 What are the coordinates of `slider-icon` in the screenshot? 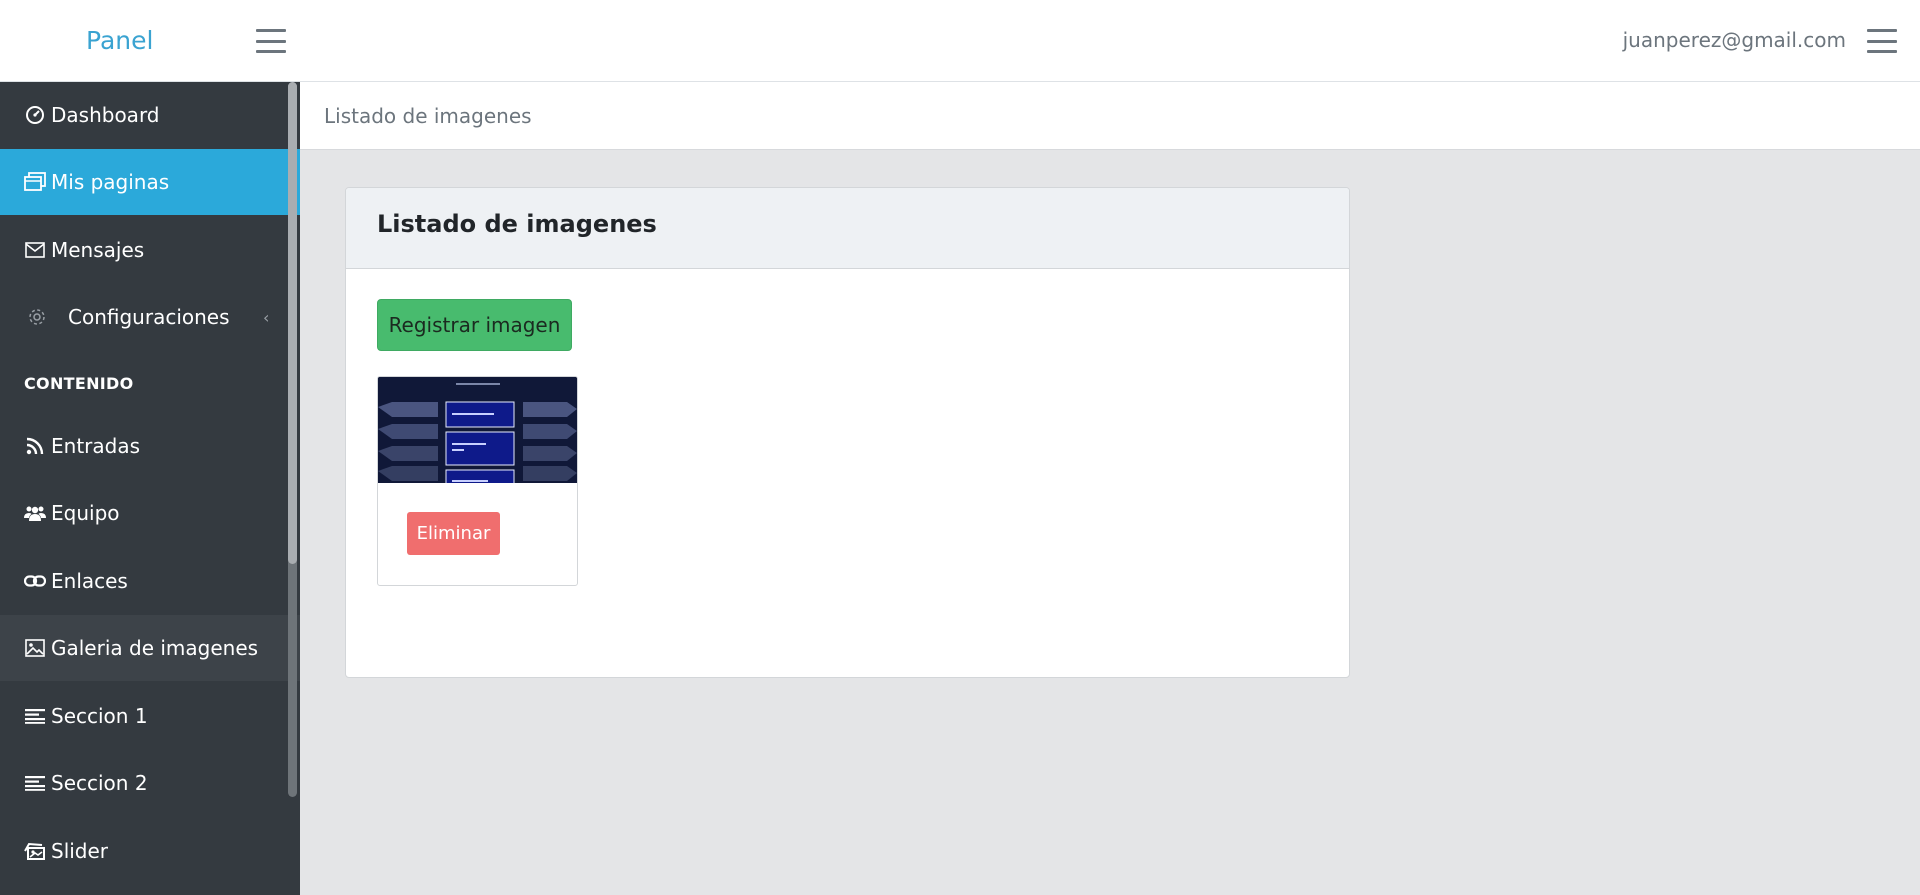 It's located at (35, 851).